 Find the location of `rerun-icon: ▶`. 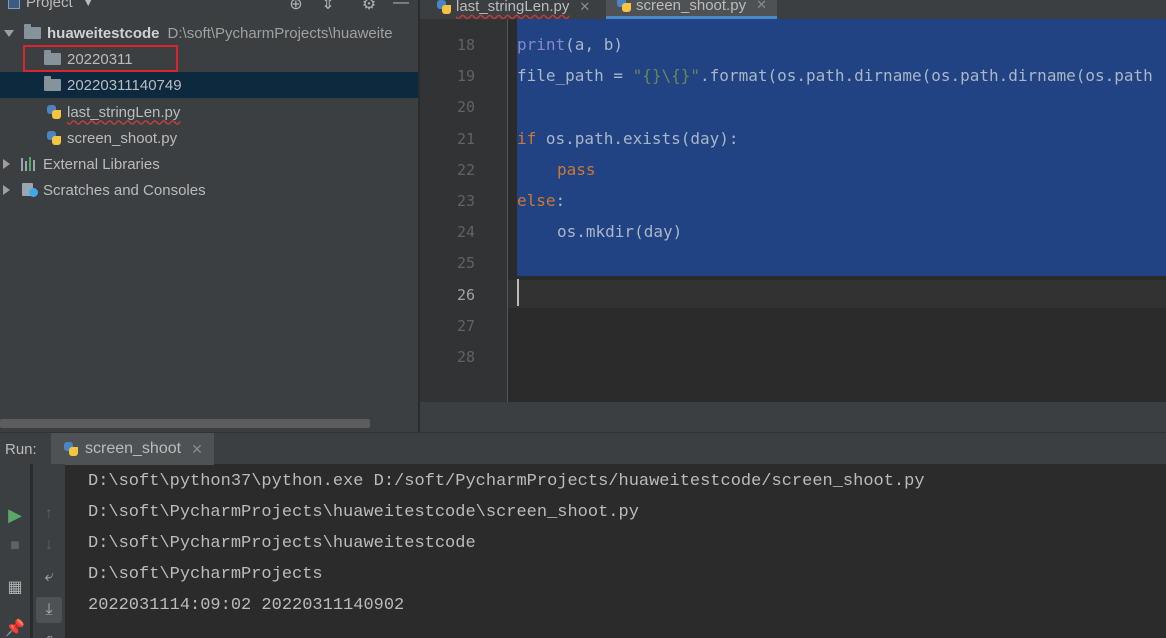

rerun-icon: ▶ is located at coordinates (15, 515).